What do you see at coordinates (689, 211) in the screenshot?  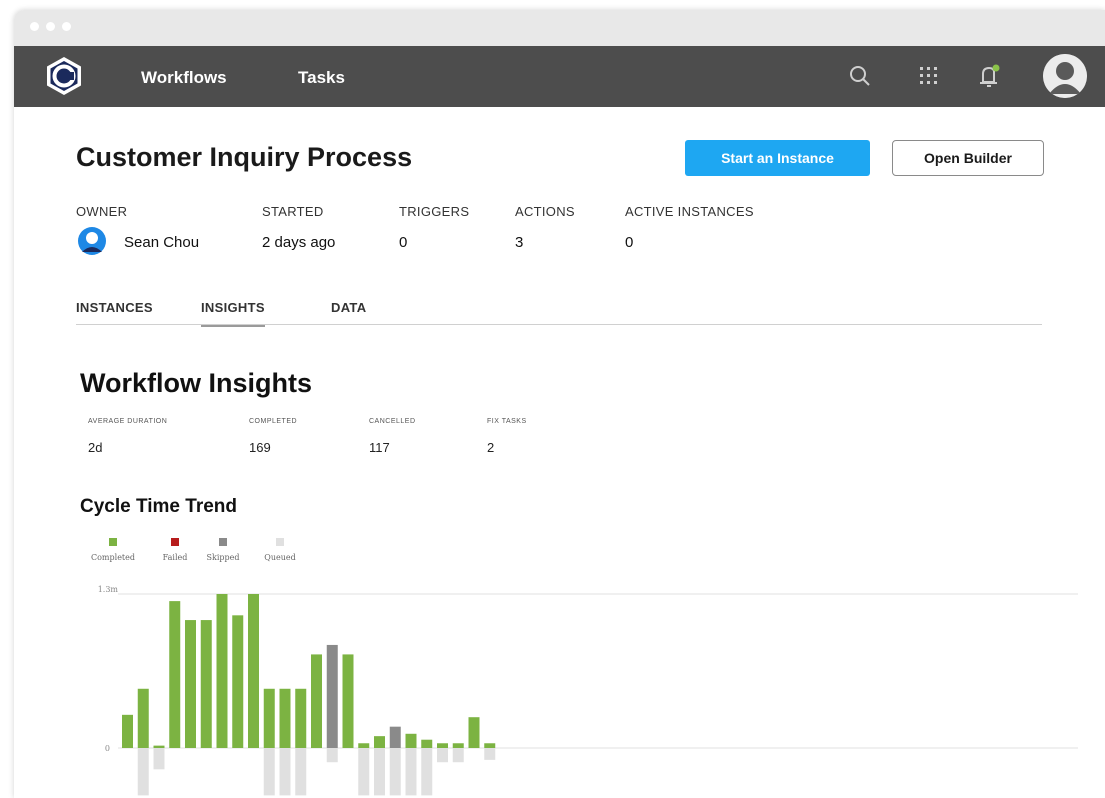 I see `active-instances-label: ACTIVE INSTANCES` at bounding box center [689, 211].